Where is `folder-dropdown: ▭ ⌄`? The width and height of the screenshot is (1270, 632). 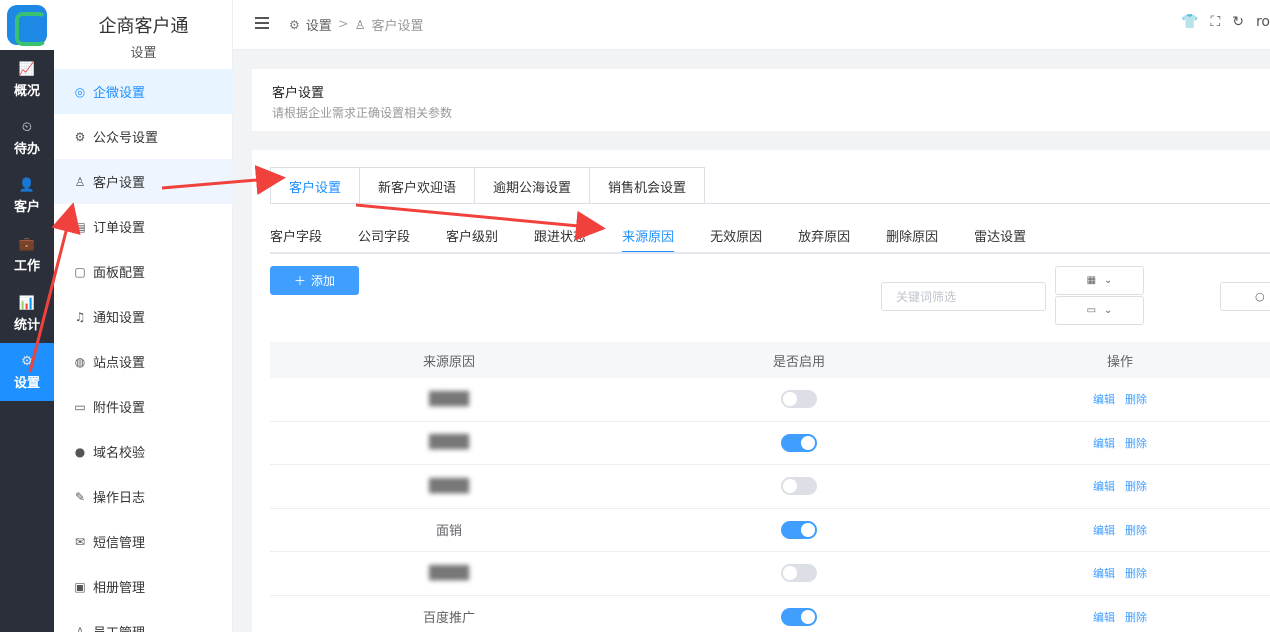 folder-dropdown: ▭ ⌄ is located at coordinates (1099, 310).